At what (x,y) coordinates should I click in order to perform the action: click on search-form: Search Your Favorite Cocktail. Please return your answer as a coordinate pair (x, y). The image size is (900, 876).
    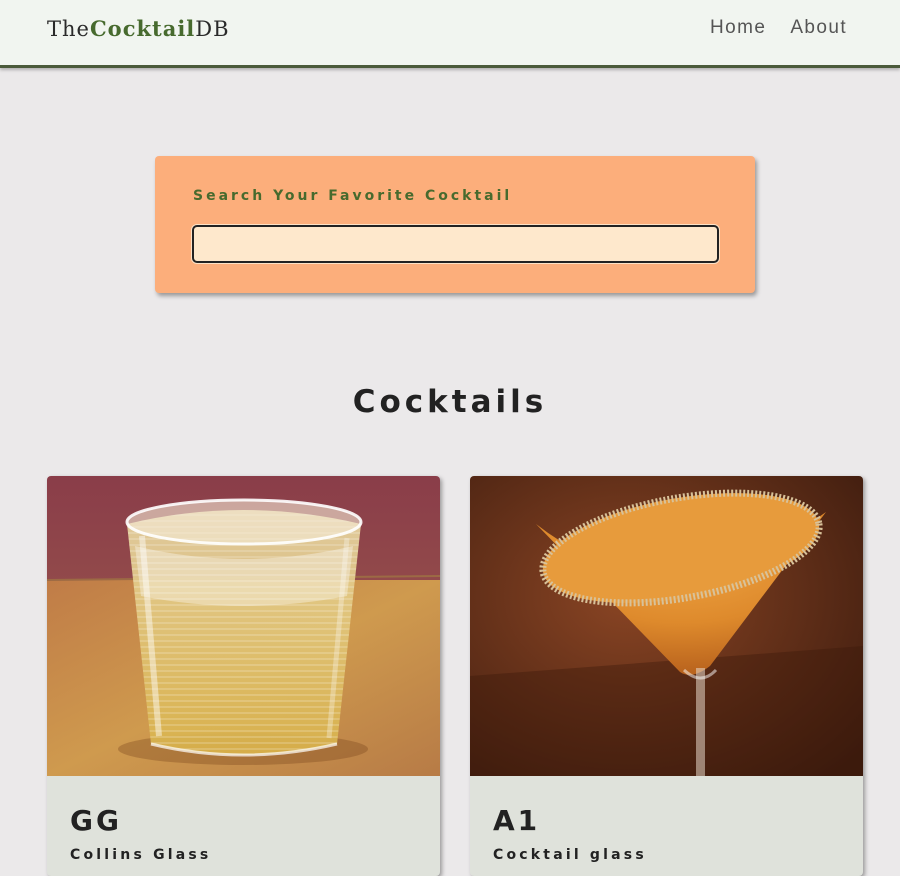
    Looking at the image, I should click on (455, 224).